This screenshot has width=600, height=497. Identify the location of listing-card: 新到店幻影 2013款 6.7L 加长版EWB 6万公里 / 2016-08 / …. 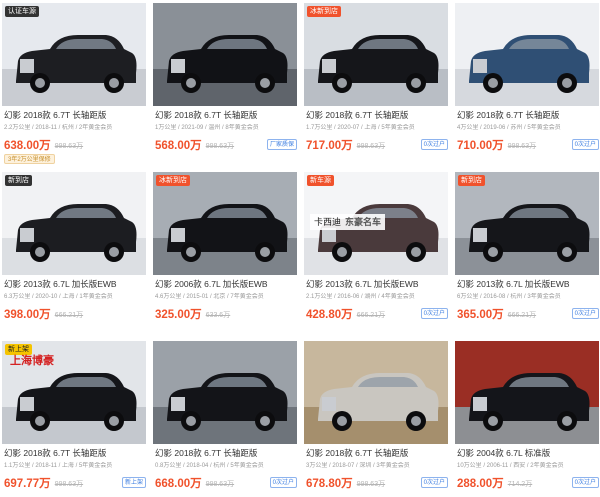
(527, 252).